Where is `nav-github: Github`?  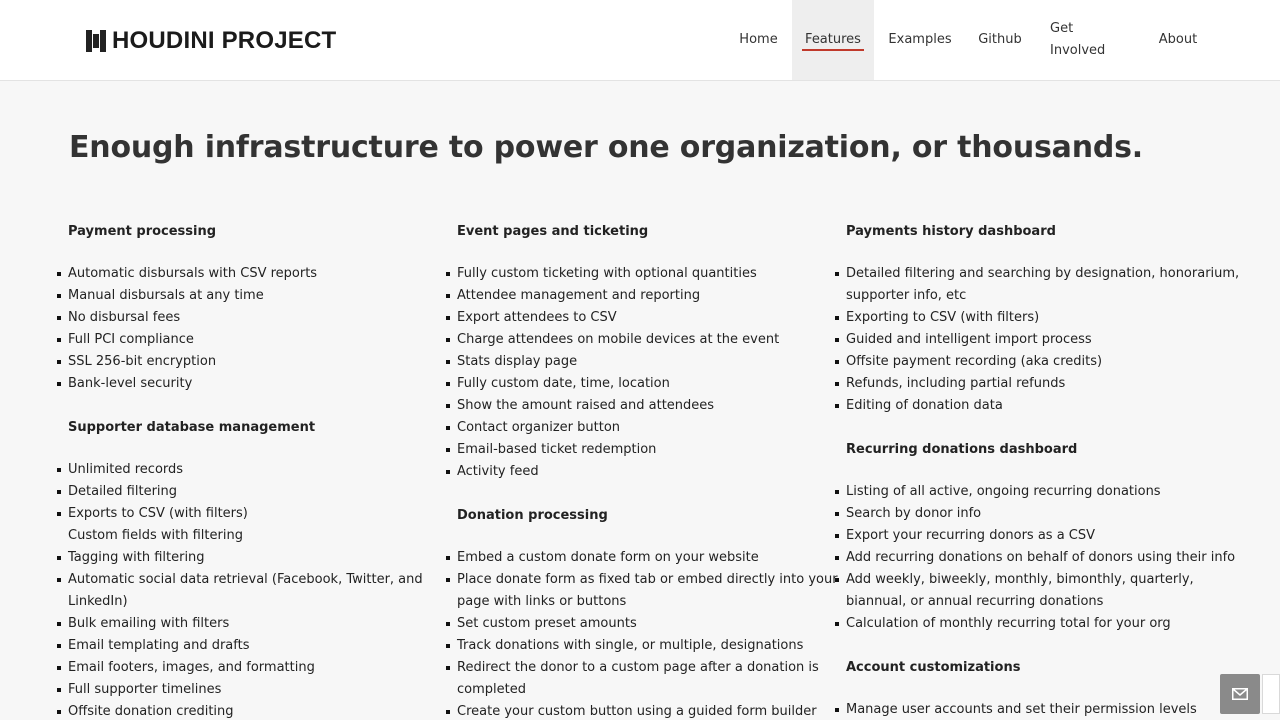 nav-github: Github is located at coordinates (1000, 40).